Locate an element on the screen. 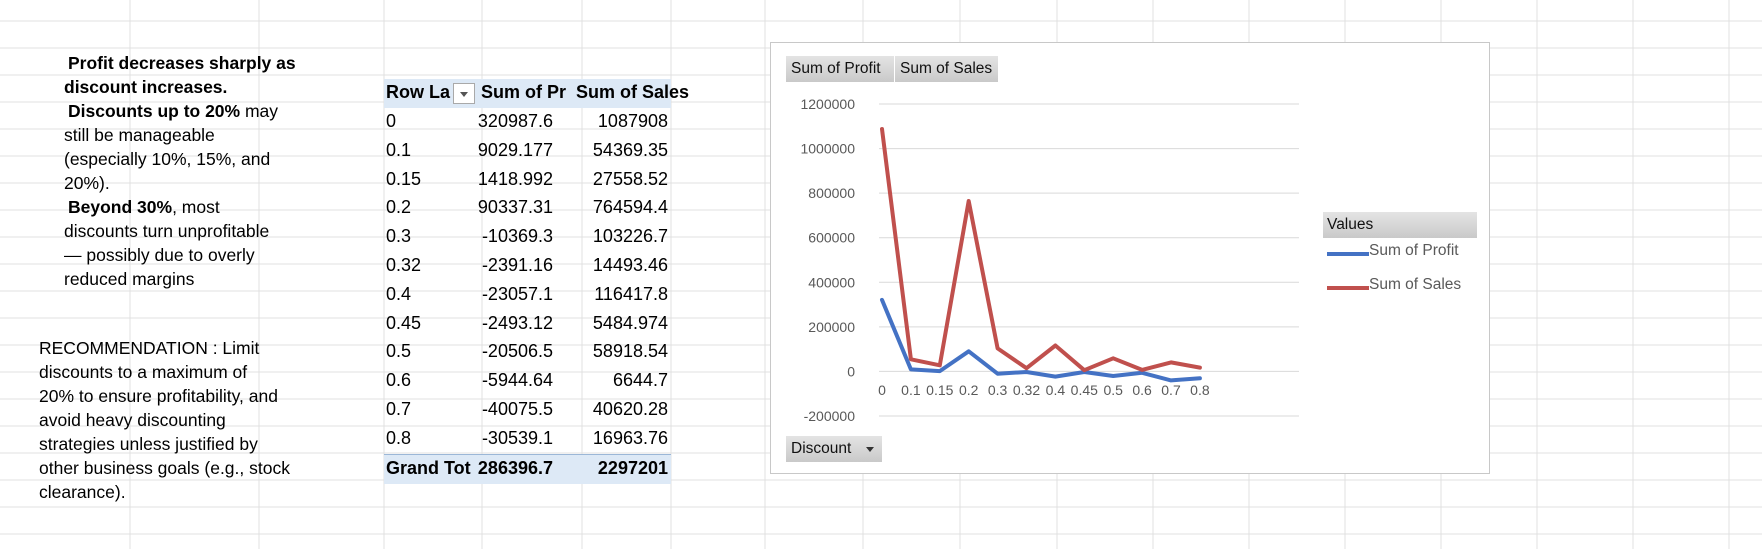 The image size is (1762, 549). pivot-row-profit: 320987.6 is located at coordinates (515, 121).